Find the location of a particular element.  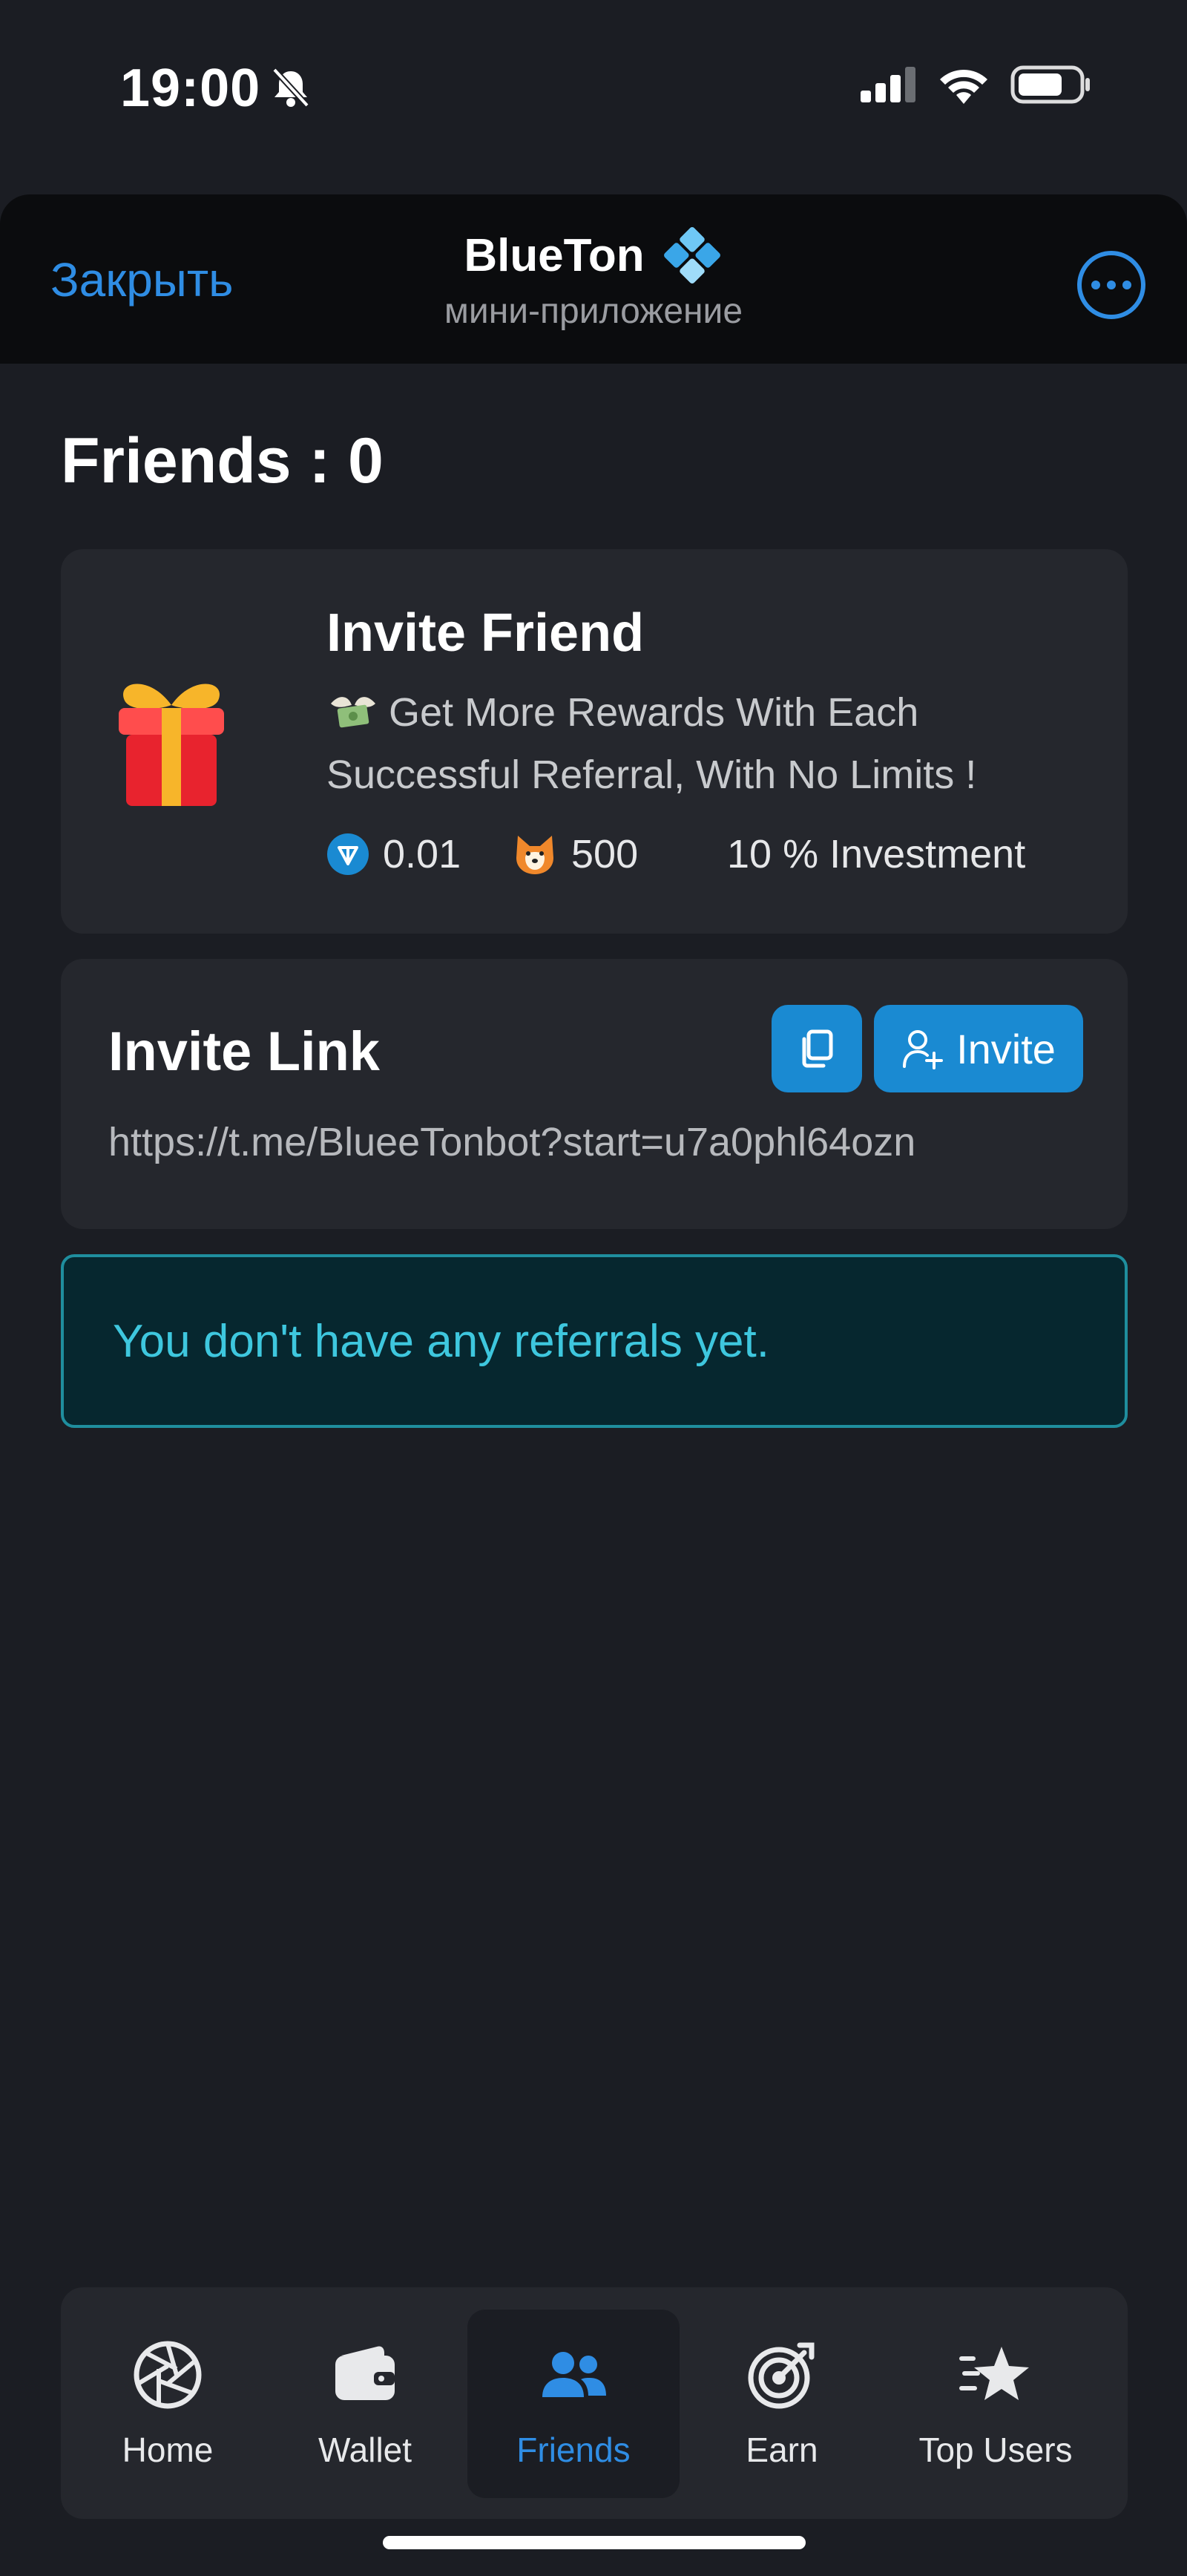

status-bar: 19:00 is located at coordinates (593, 89).